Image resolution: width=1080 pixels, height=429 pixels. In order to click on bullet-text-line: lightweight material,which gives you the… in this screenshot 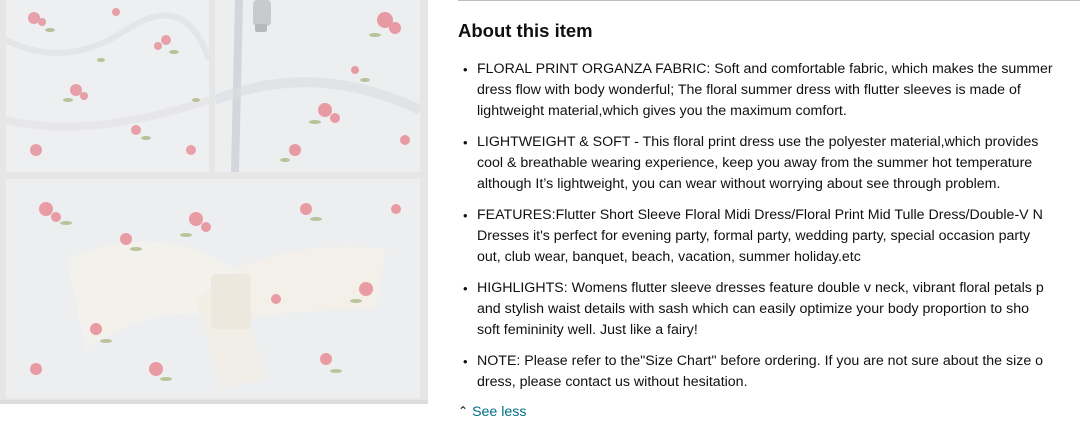, I will do `click(662, 111)`.